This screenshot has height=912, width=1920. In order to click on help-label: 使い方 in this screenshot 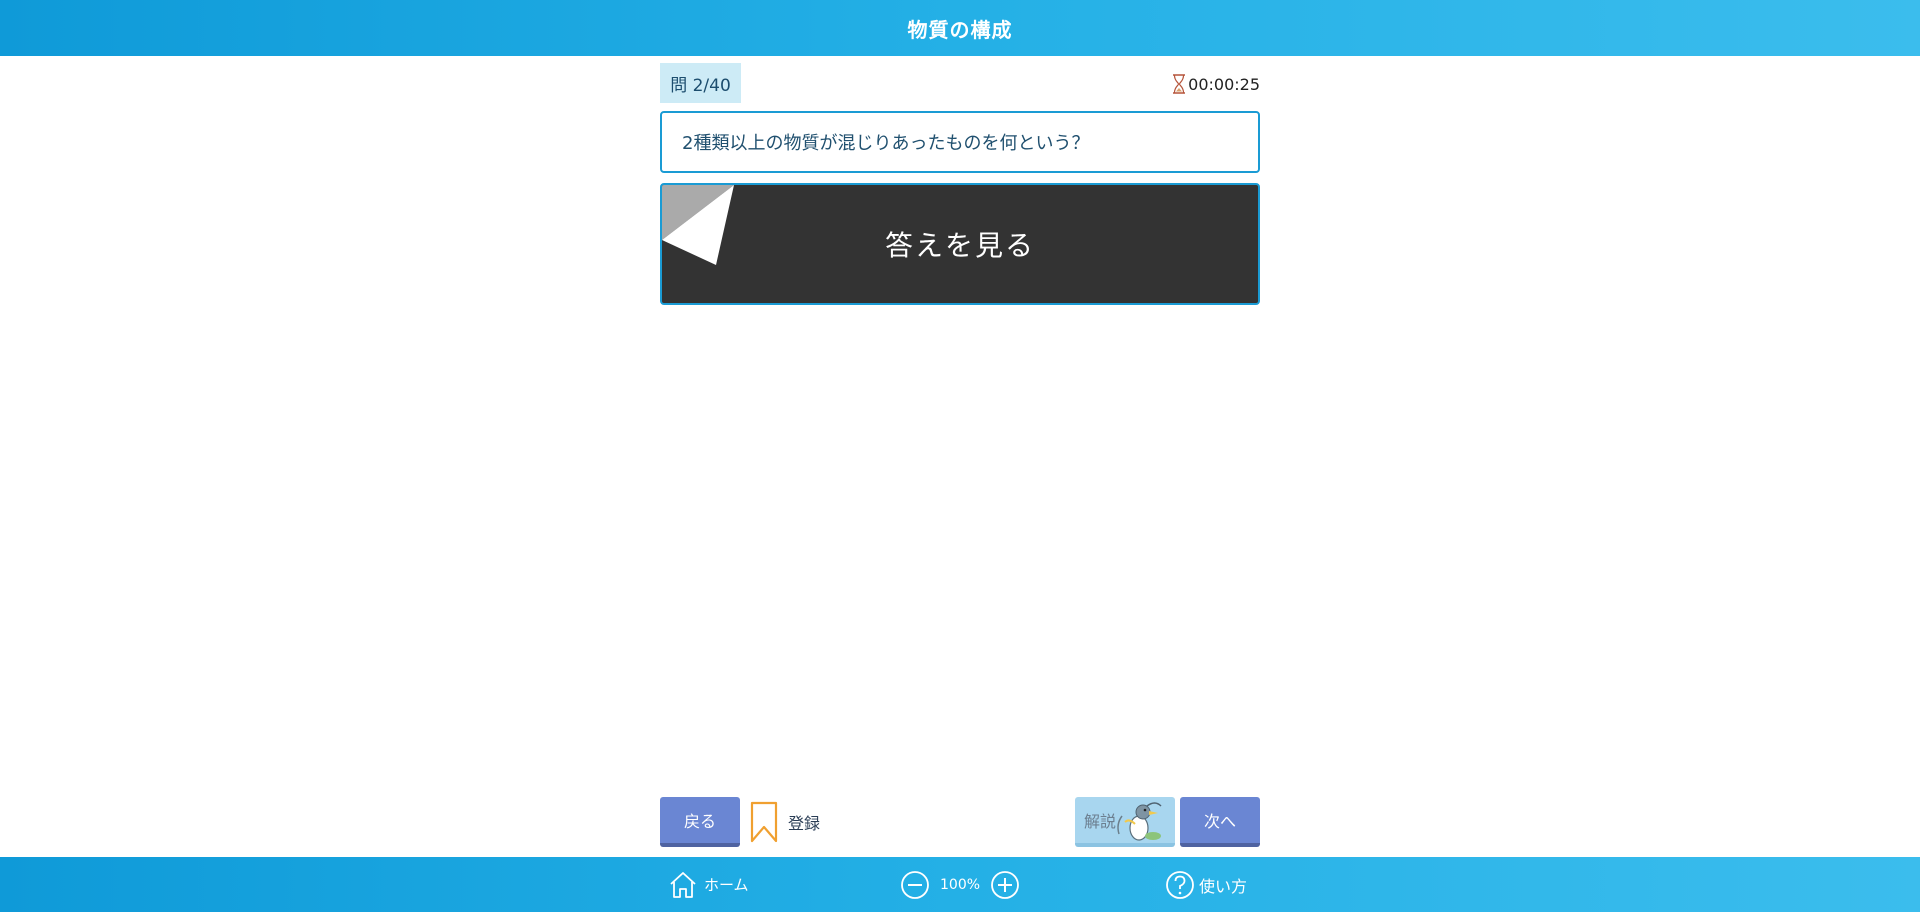, I will do `click(1223, 886)`.